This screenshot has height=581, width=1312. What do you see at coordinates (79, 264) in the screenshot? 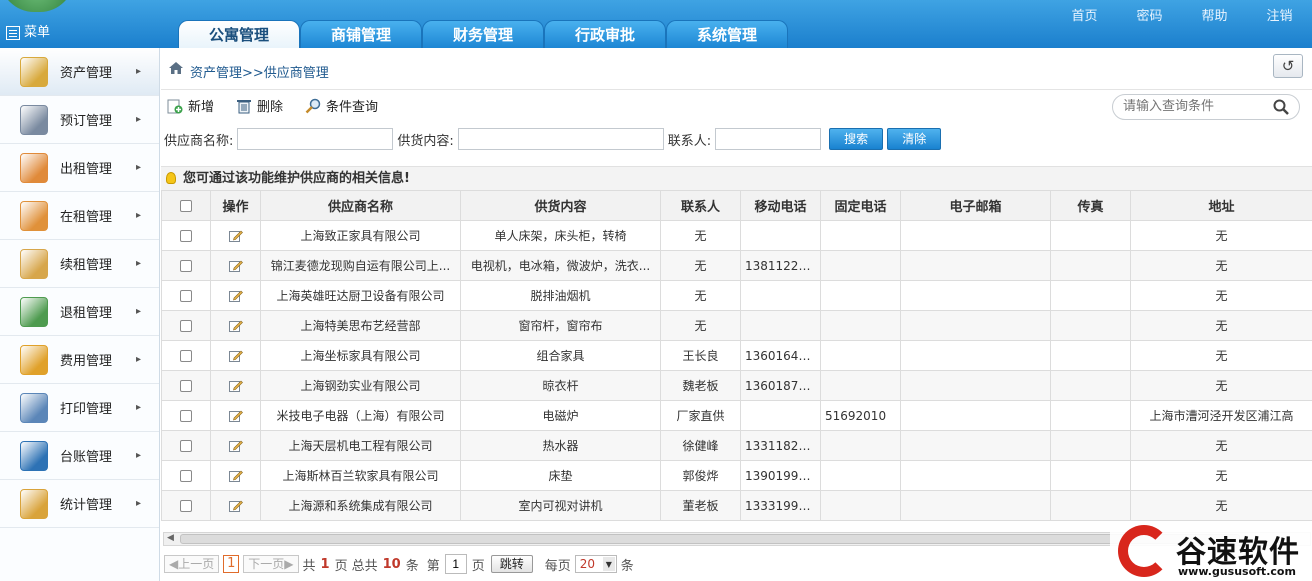
I see `sidebar-item: 续租管理 ▸` at bounding box center [79, 264].